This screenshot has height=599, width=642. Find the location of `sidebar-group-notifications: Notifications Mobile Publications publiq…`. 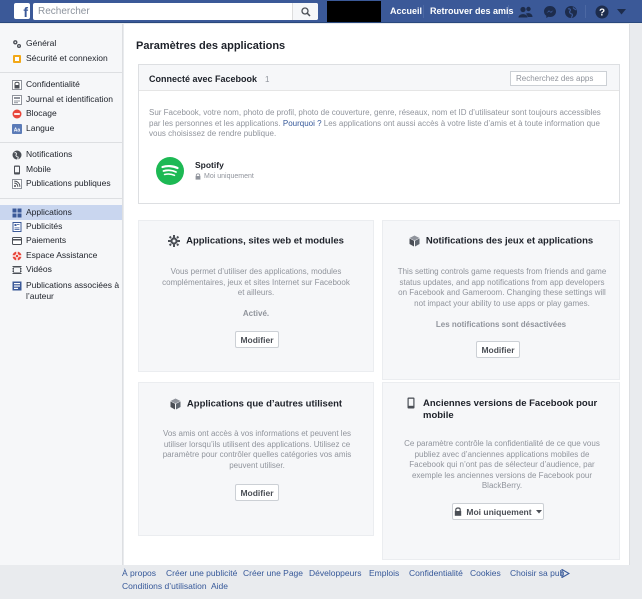

sidebar-group-notifications: Notifications Mobile Publications publiq… is located at coordinates (61, 171).